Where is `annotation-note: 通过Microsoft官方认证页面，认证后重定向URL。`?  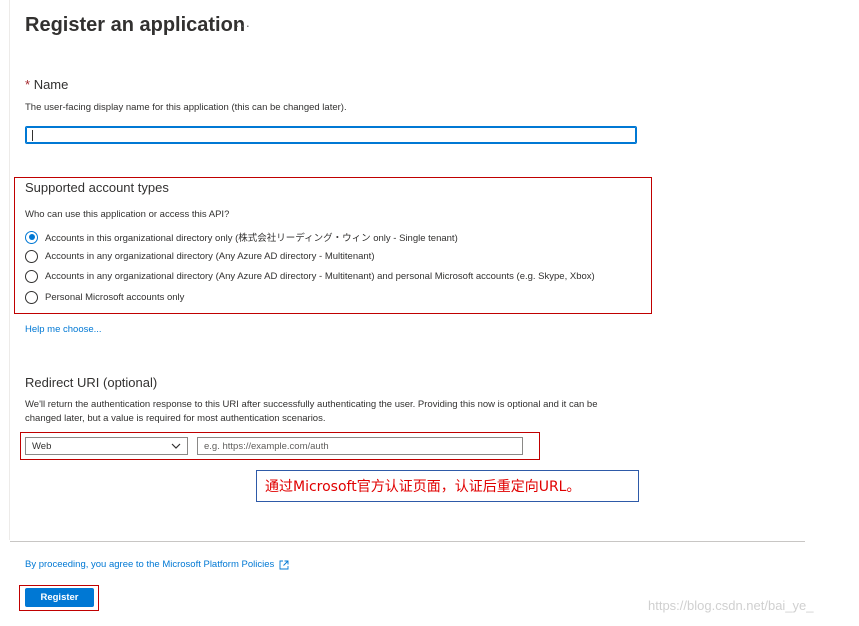 annotation-note: 通过Microsoft官方认证页面，认证后重定向URL。 is located at coordinates (447, 486).